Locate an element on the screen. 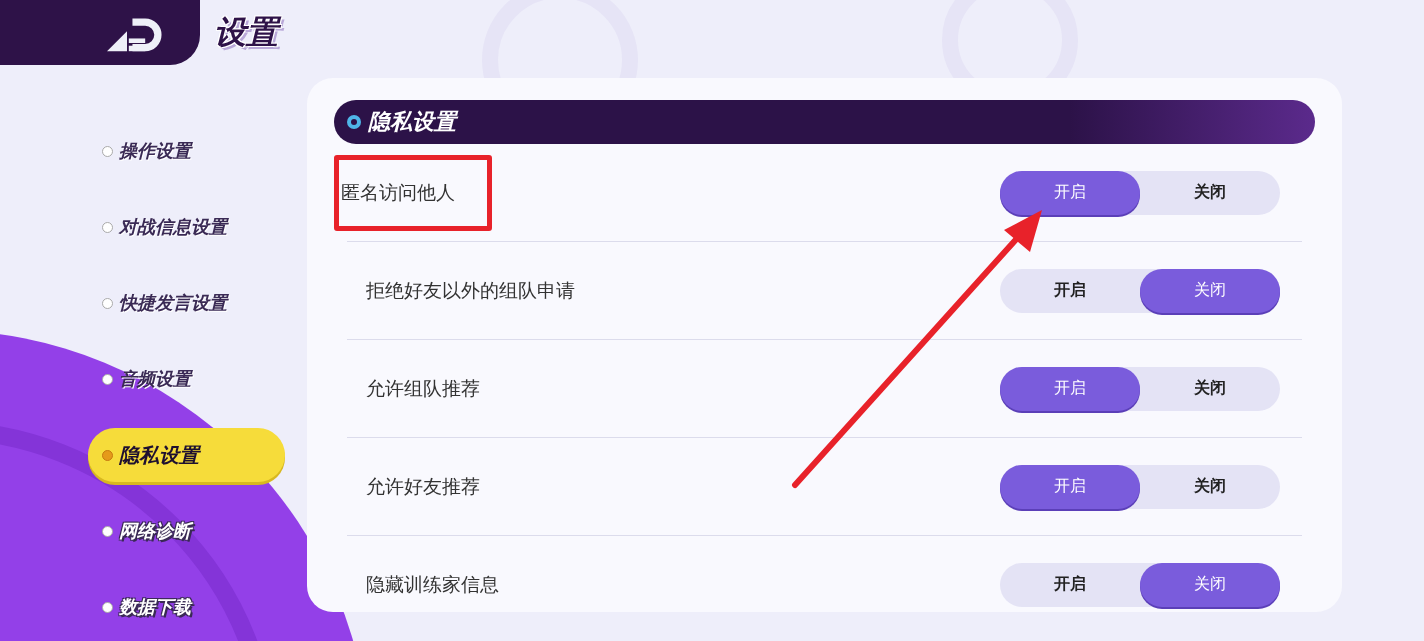  sidebar-item: 数据下载 is located at coordinates (186, 607).